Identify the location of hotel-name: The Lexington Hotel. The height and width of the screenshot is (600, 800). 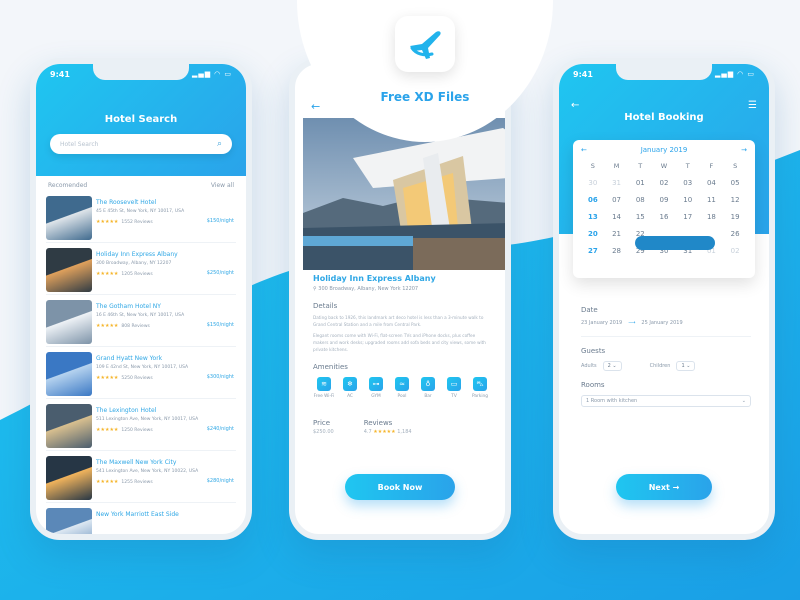
(126, 410).